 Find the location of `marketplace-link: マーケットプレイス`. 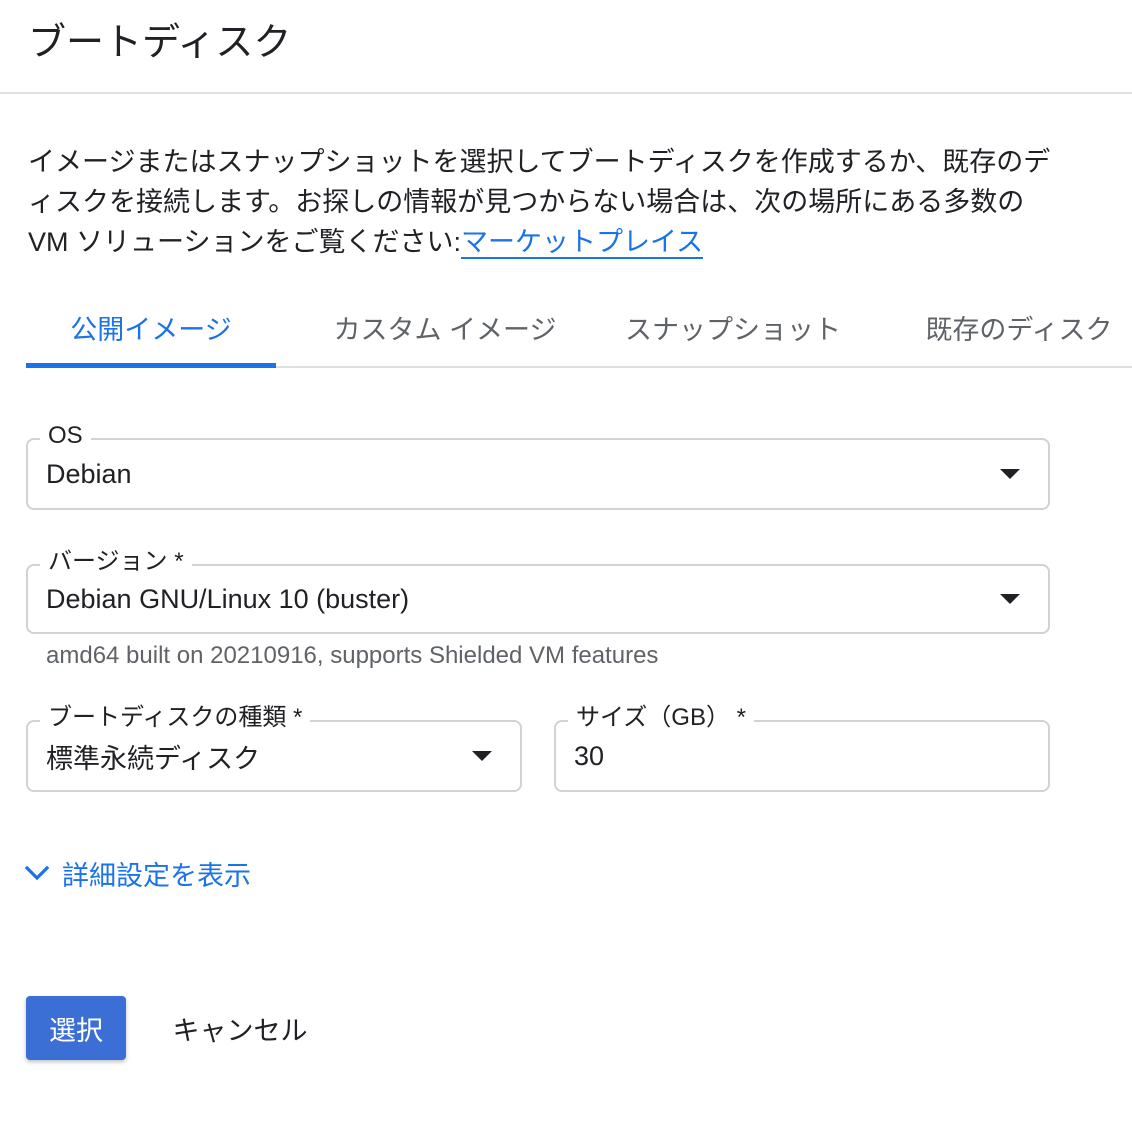

marketplace-link: マーケットプレイス is located at coordinates (582, 243).